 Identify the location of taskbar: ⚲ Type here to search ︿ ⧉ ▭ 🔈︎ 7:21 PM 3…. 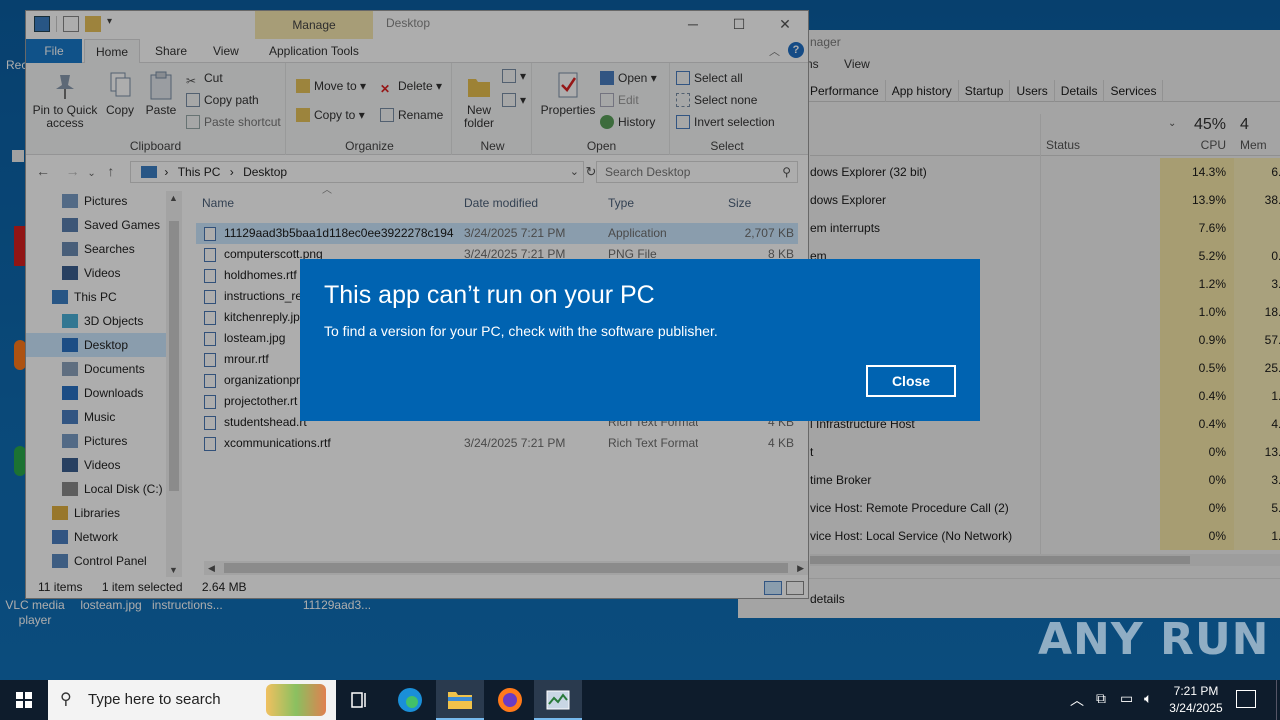
(640, 700).